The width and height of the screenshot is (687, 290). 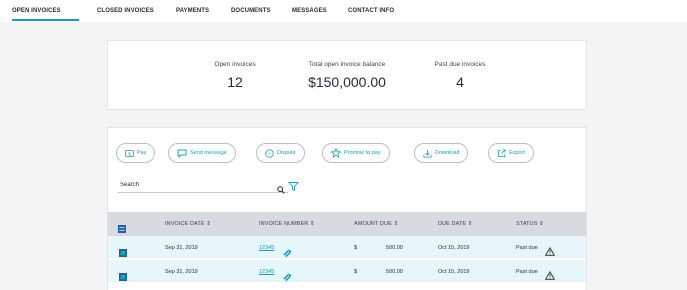 I want to click on tab-messages: MESSAGES, so click(x=309, y=11).